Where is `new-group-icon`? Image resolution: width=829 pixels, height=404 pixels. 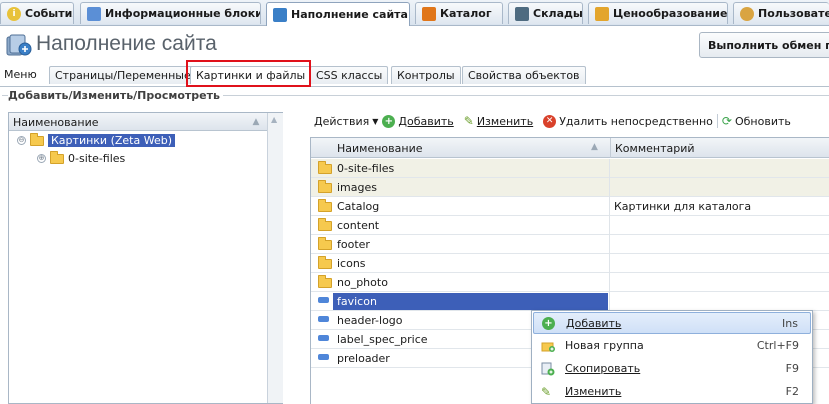 new-group-icon is located at coordinates (548, 347).